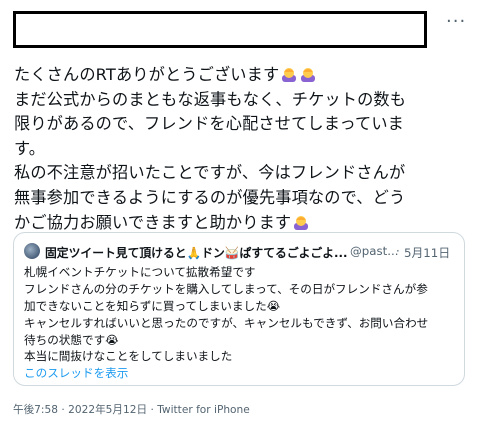 The image size is (477, 428). What do you see at coordinates (107, 410) in the screenshot?
I see `tweet-date: 2022年5月12日` at bounding box center [107, 410].